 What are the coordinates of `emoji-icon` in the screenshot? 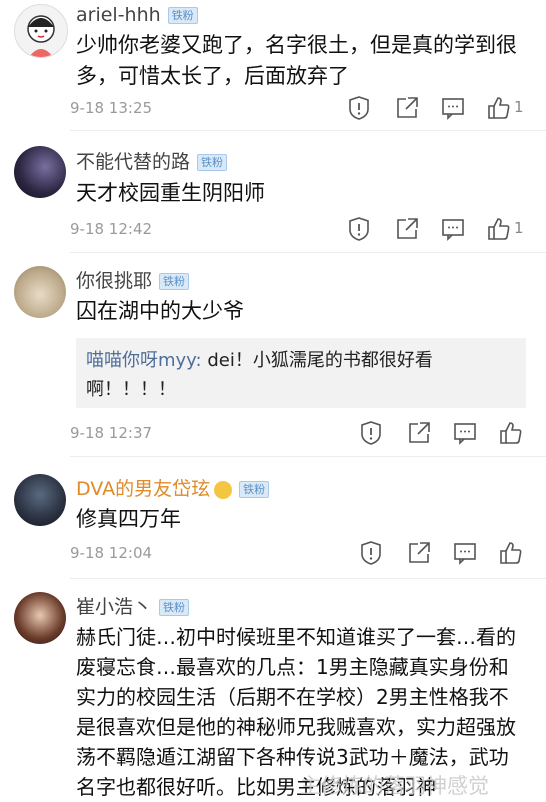 It's located at (223, 489).